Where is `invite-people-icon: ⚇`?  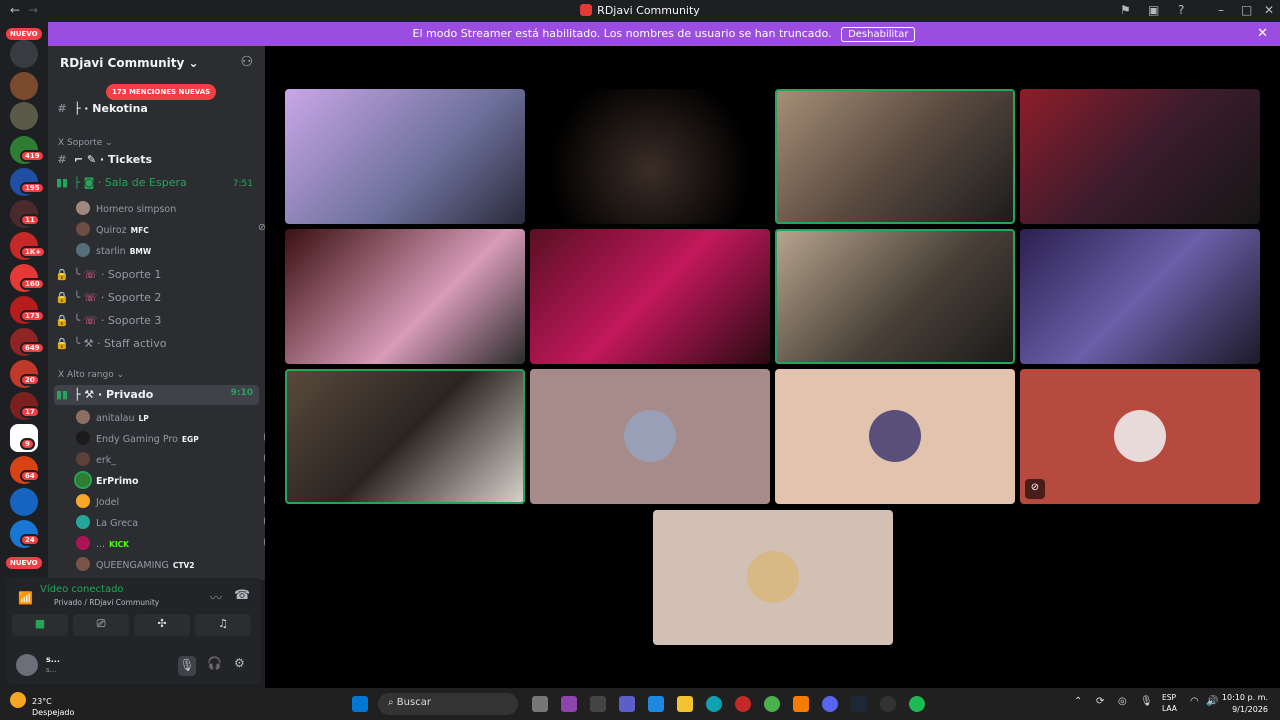
invite-people-icon: ⚇ is located at coordinates (246, 62).